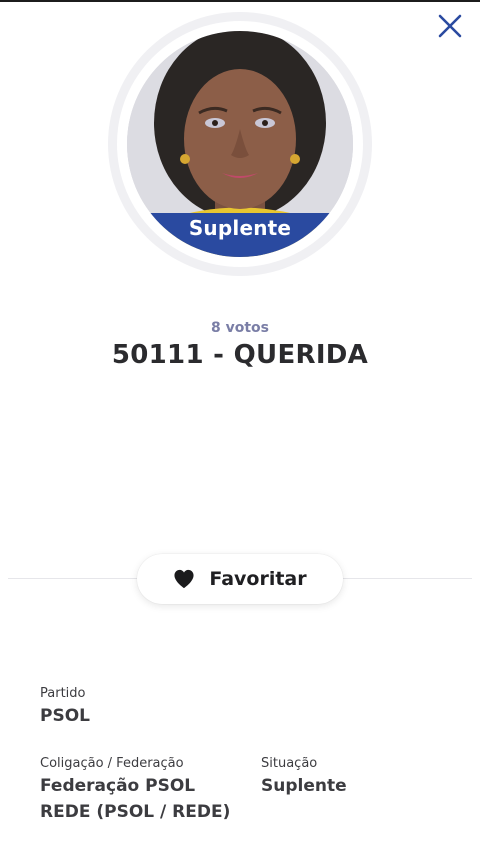 Image resolution: width=480 pixels, height=854 pixels. I want to click on coalition-value-line2: REDE (PSOL / REDE), so click(135, 812).